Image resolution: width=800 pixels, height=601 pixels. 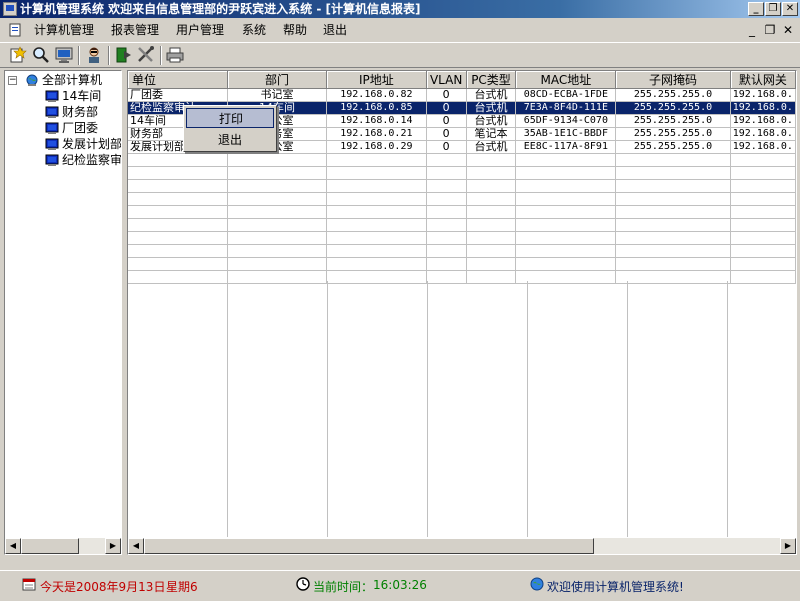 I want to click on monitor-icon, so click(x=64, y=55).